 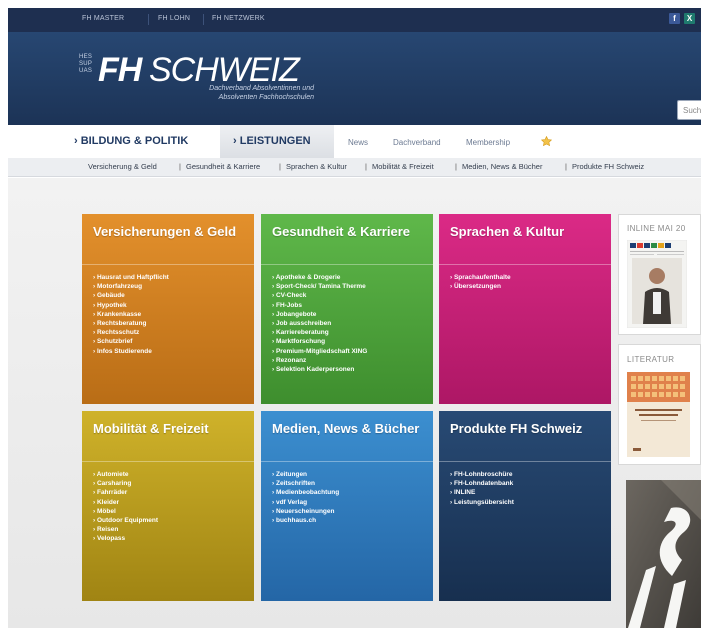 What do you see at coordinates (238, 18) in the screenshot?
I see `top-link-fh-netzwerk: FH NETZWERK` at bounding box center [238, 18].